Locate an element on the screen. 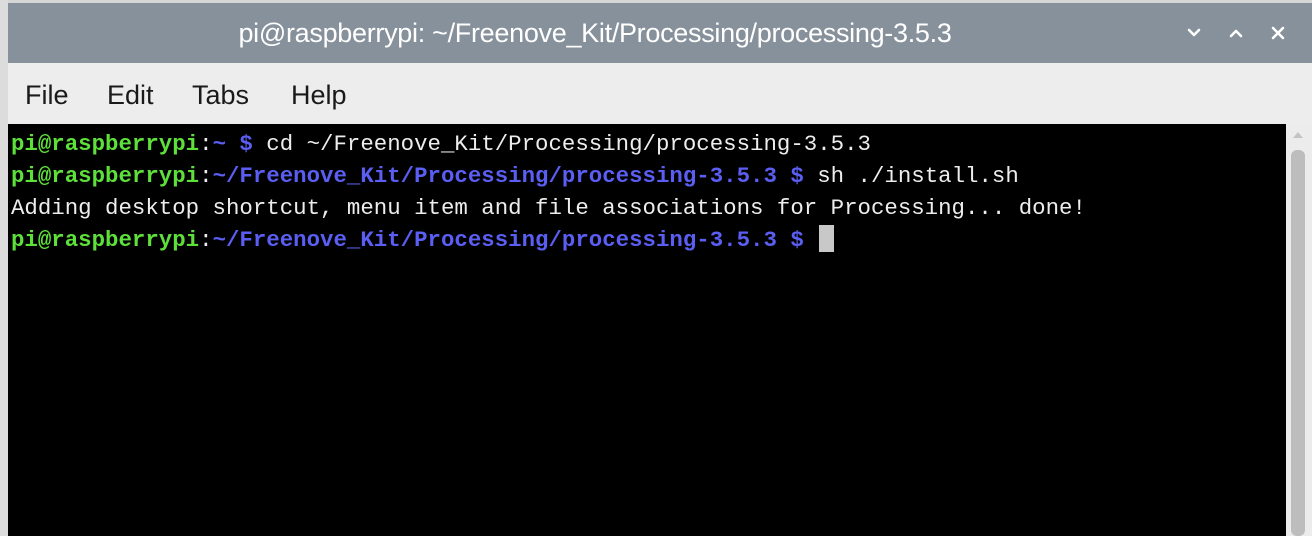  close-icon is located at coordinates (1278, 33).